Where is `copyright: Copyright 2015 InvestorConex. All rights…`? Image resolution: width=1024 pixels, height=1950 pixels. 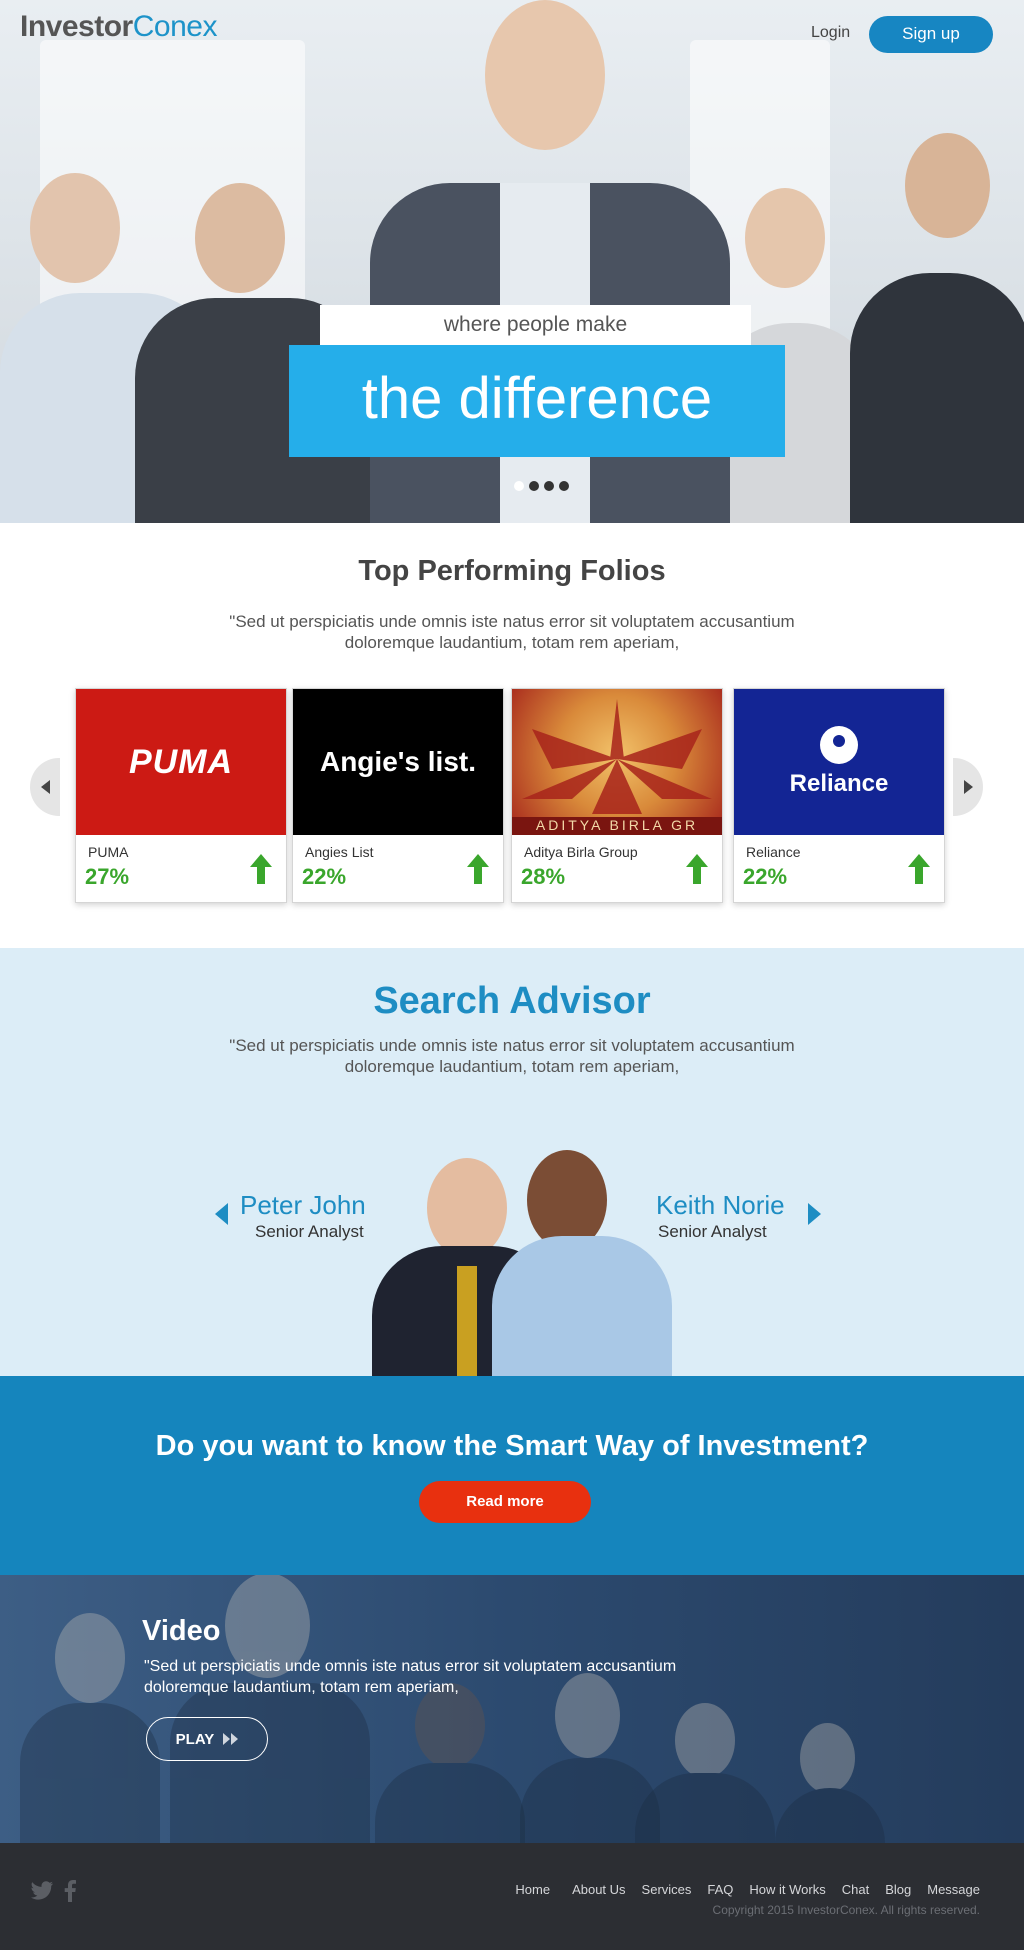
copyright: Copyright 2015 InvestorConex. All rights… is located at coordinates (846, 1910).